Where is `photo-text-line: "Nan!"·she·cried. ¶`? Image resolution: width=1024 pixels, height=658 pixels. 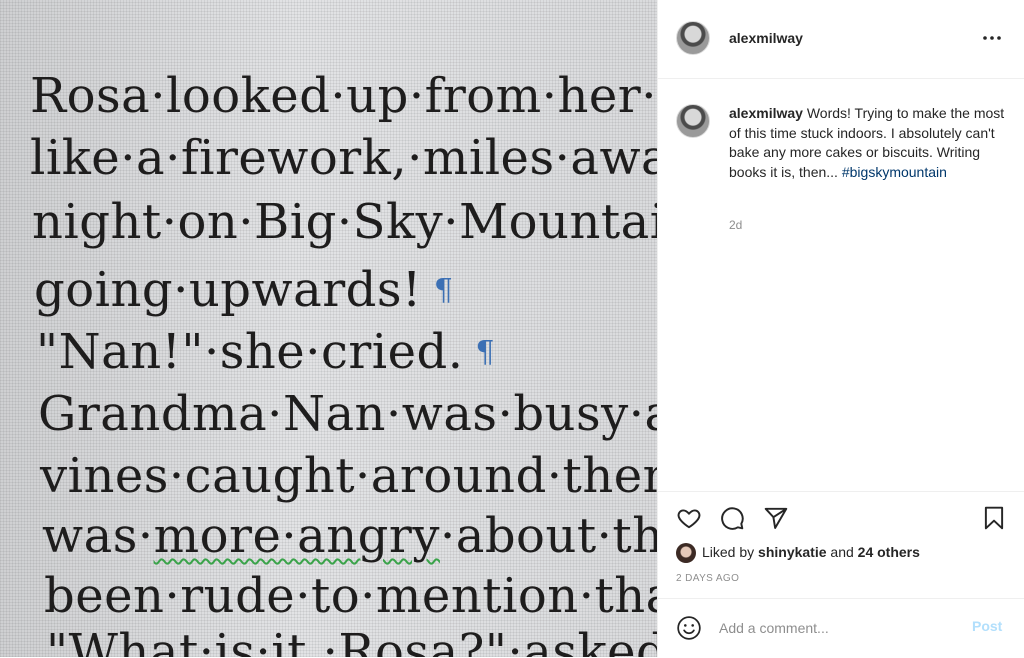 photo-text-line: "Nan!"·she·cried. ¶ is located at coordinates (265, 352).